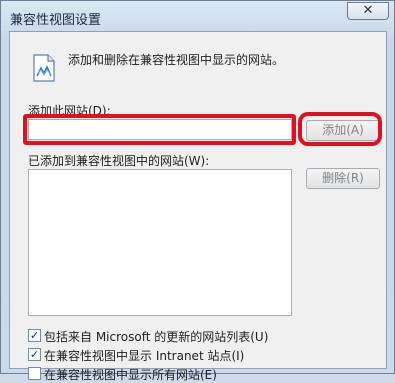 Image resolution: width=395 pixels, height=383 pixels. What do you see at coordinates (159, 129) in the screenshot?
I see `input-highlight-box` at bounding box center [159, 129].